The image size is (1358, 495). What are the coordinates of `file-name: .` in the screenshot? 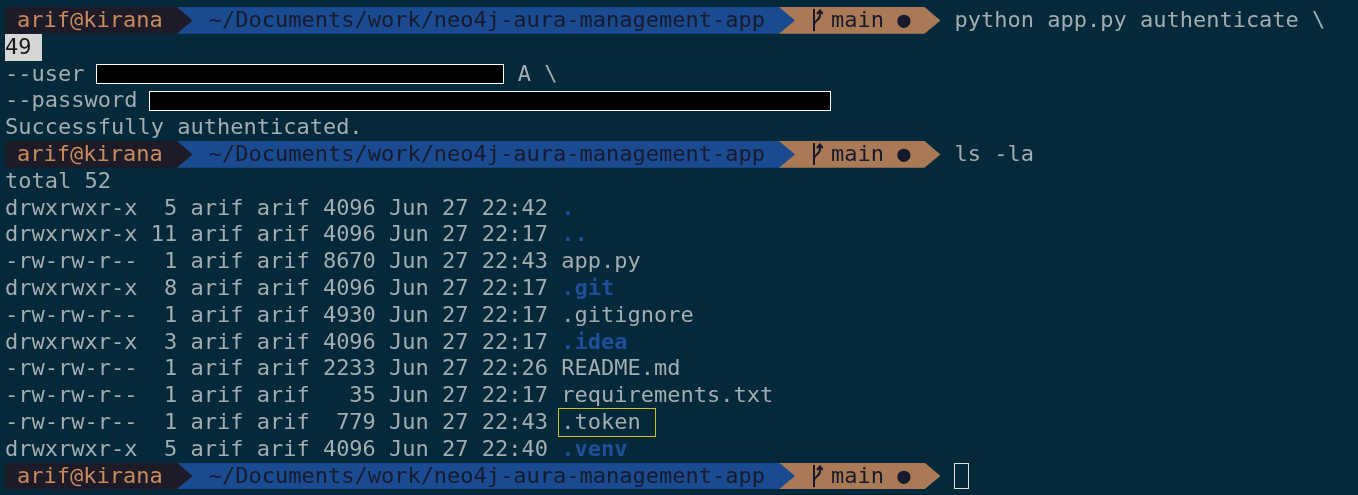 It's located at (567, 208).